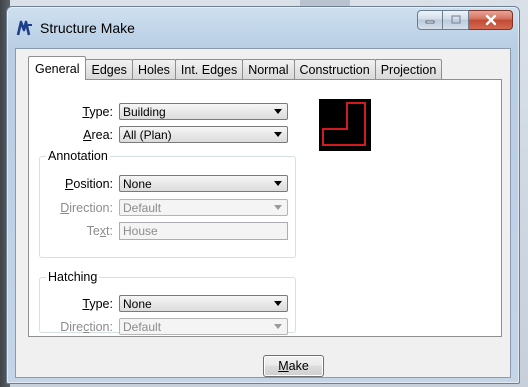 This screenshot has width=528, height=387. Describe the element at coordinates (87, 28) in the screenshot. I see `window-title: Structure Make` at that location.